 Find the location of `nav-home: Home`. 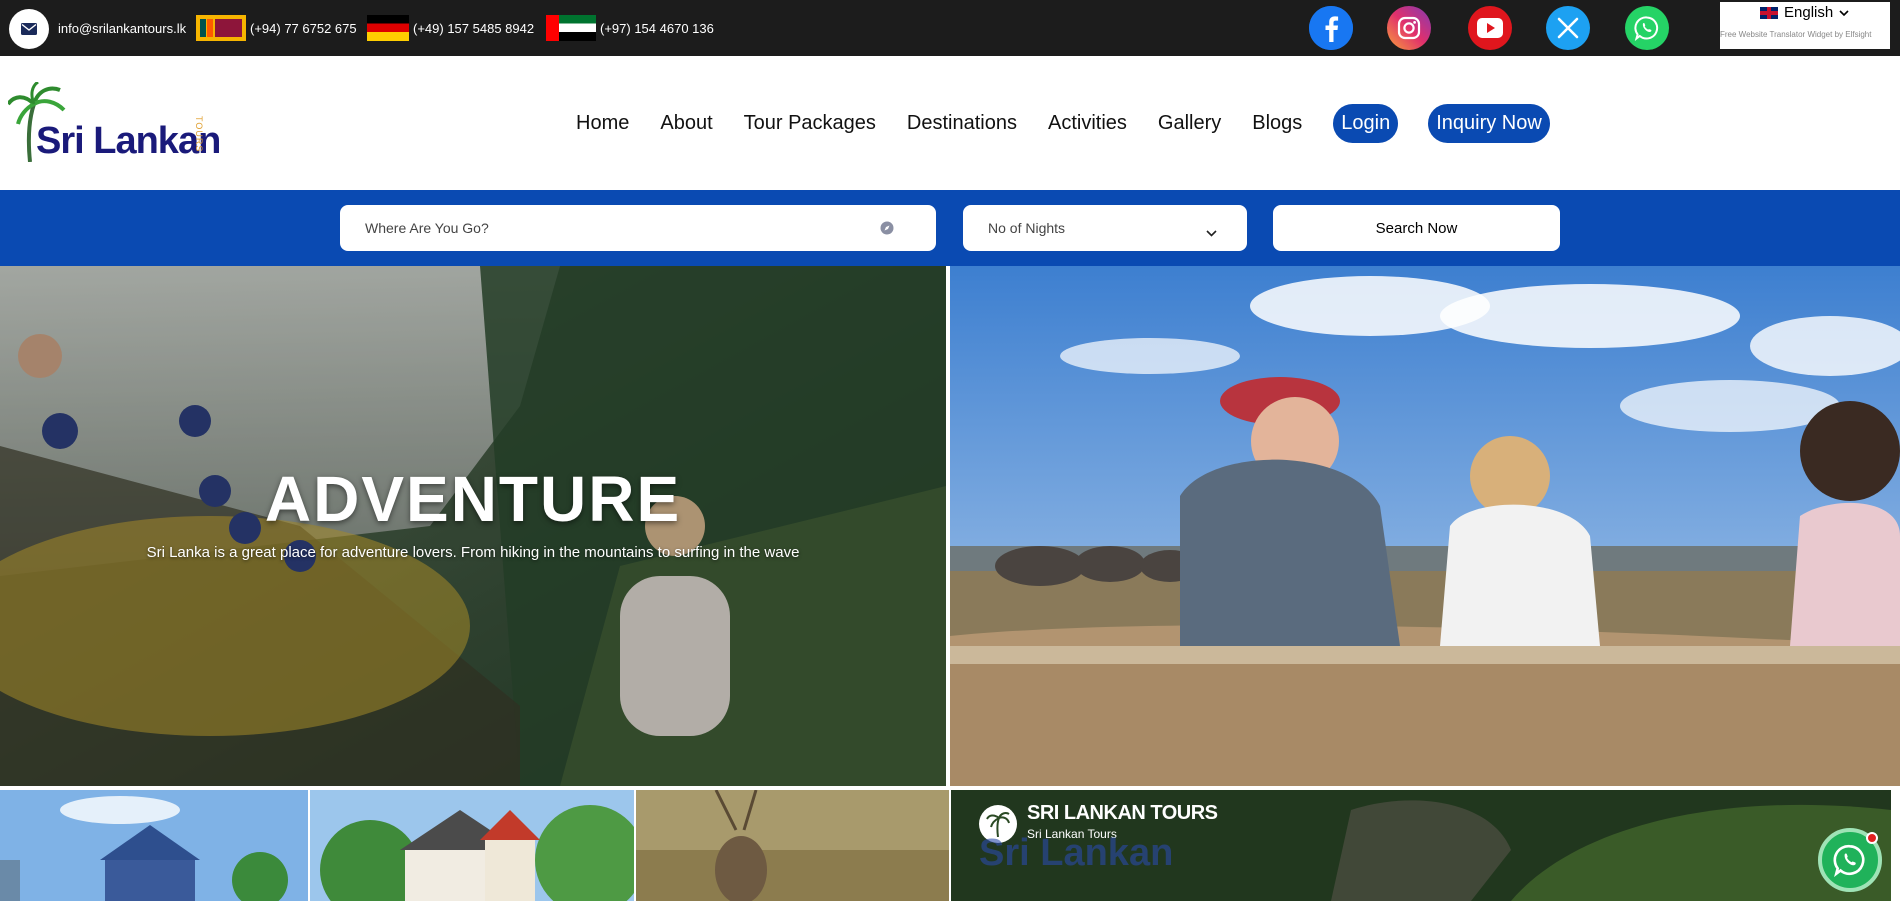

nav-home: Home is located at coordinates (602, 123).